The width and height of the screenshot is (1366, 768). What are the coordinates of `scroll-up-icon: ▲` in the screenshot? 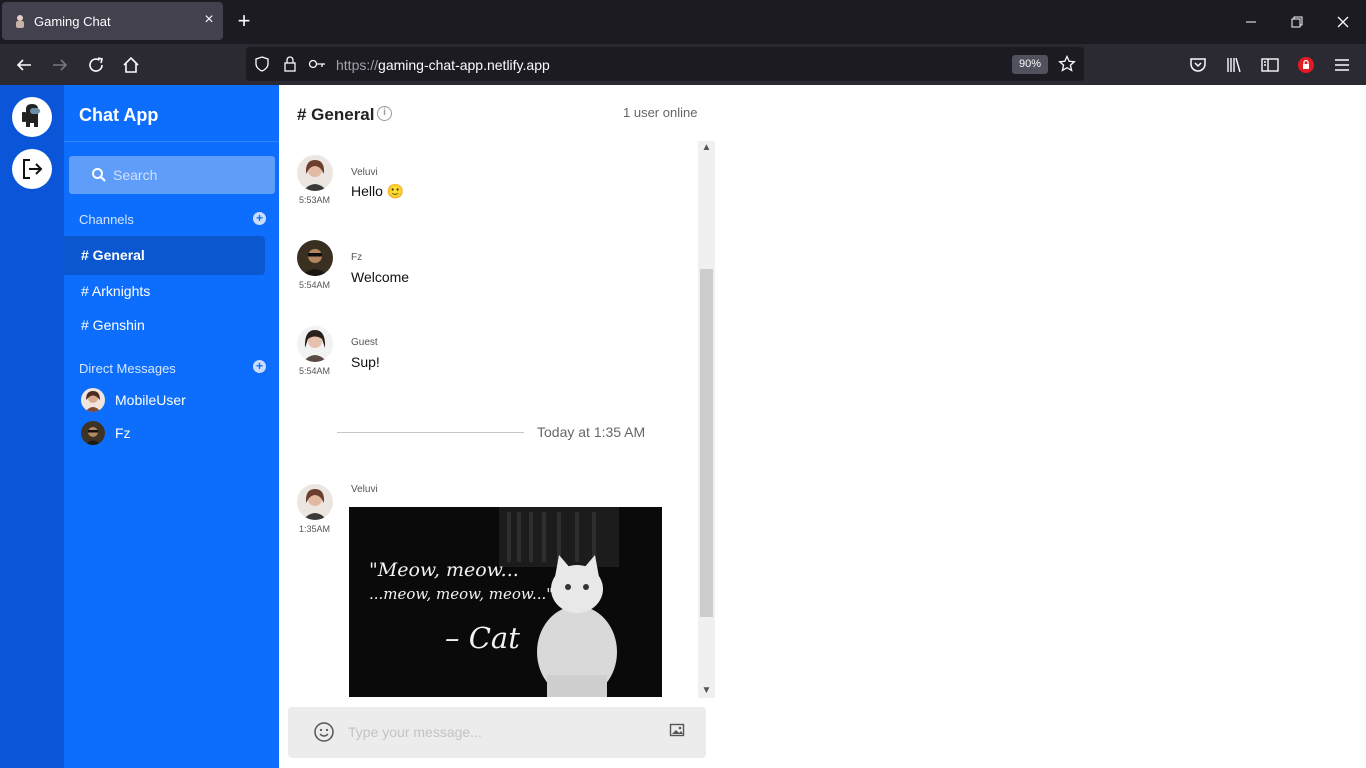 It's located at (706, 148).